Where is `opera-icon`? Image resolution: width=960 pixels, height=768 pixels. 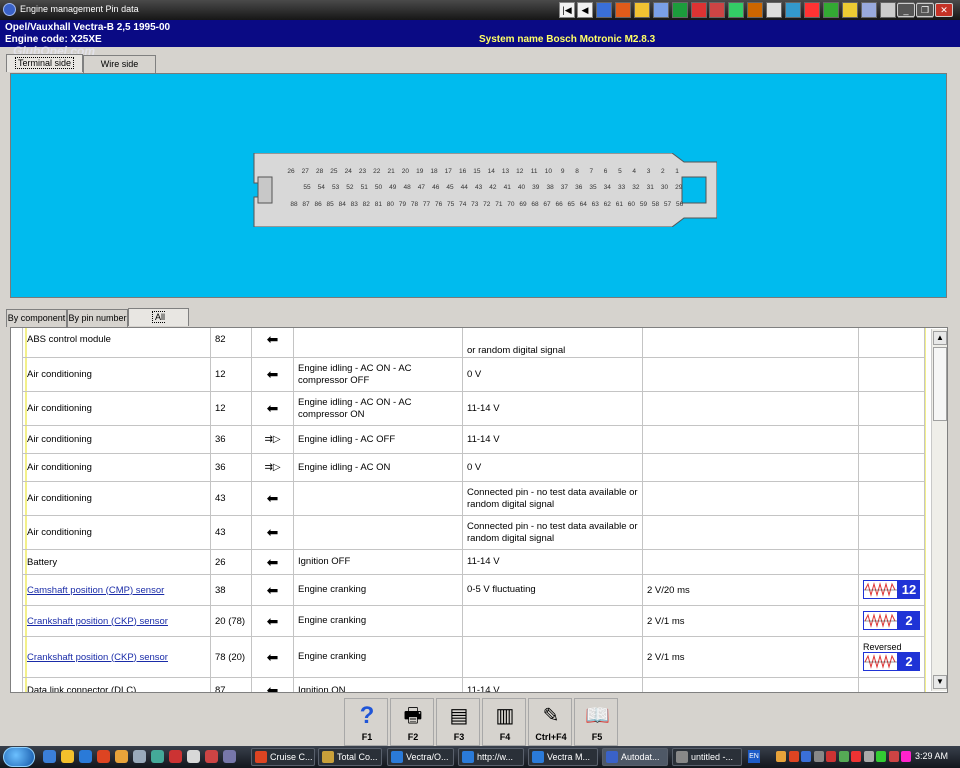
opera-icon is located at coordinates (103, 756).